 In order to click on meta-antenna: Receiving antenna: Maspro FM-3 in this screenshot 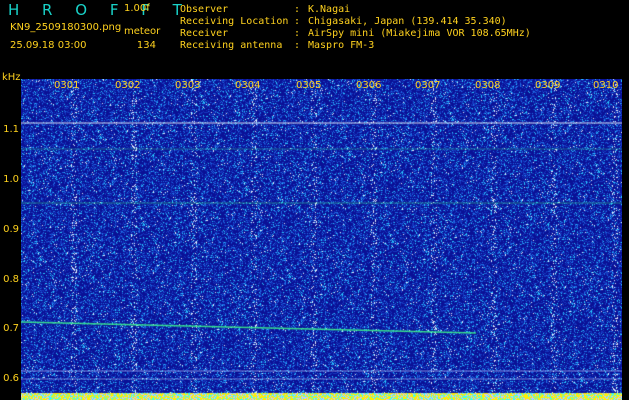, I will do `click(277, 45)`.